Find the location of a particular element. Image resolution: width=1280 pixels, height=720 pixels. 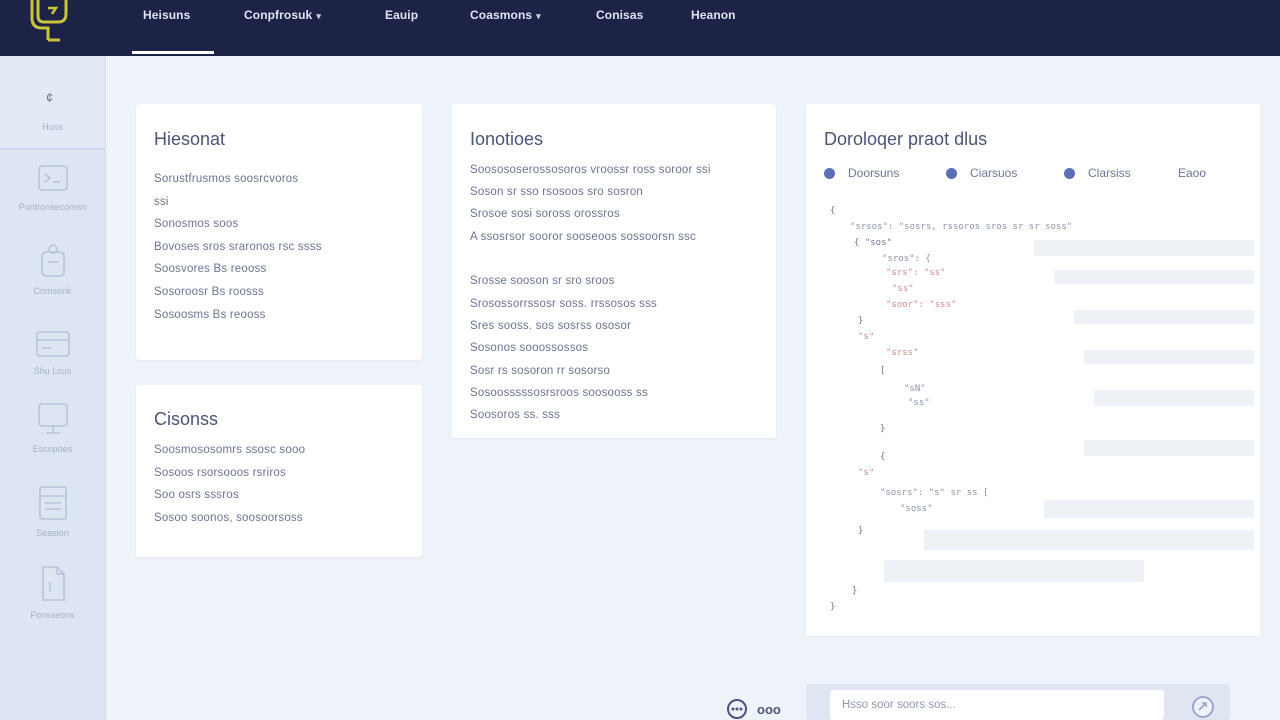

card-line: Soosmososomrs ssosc sooo is located at coordinates (230, 450).